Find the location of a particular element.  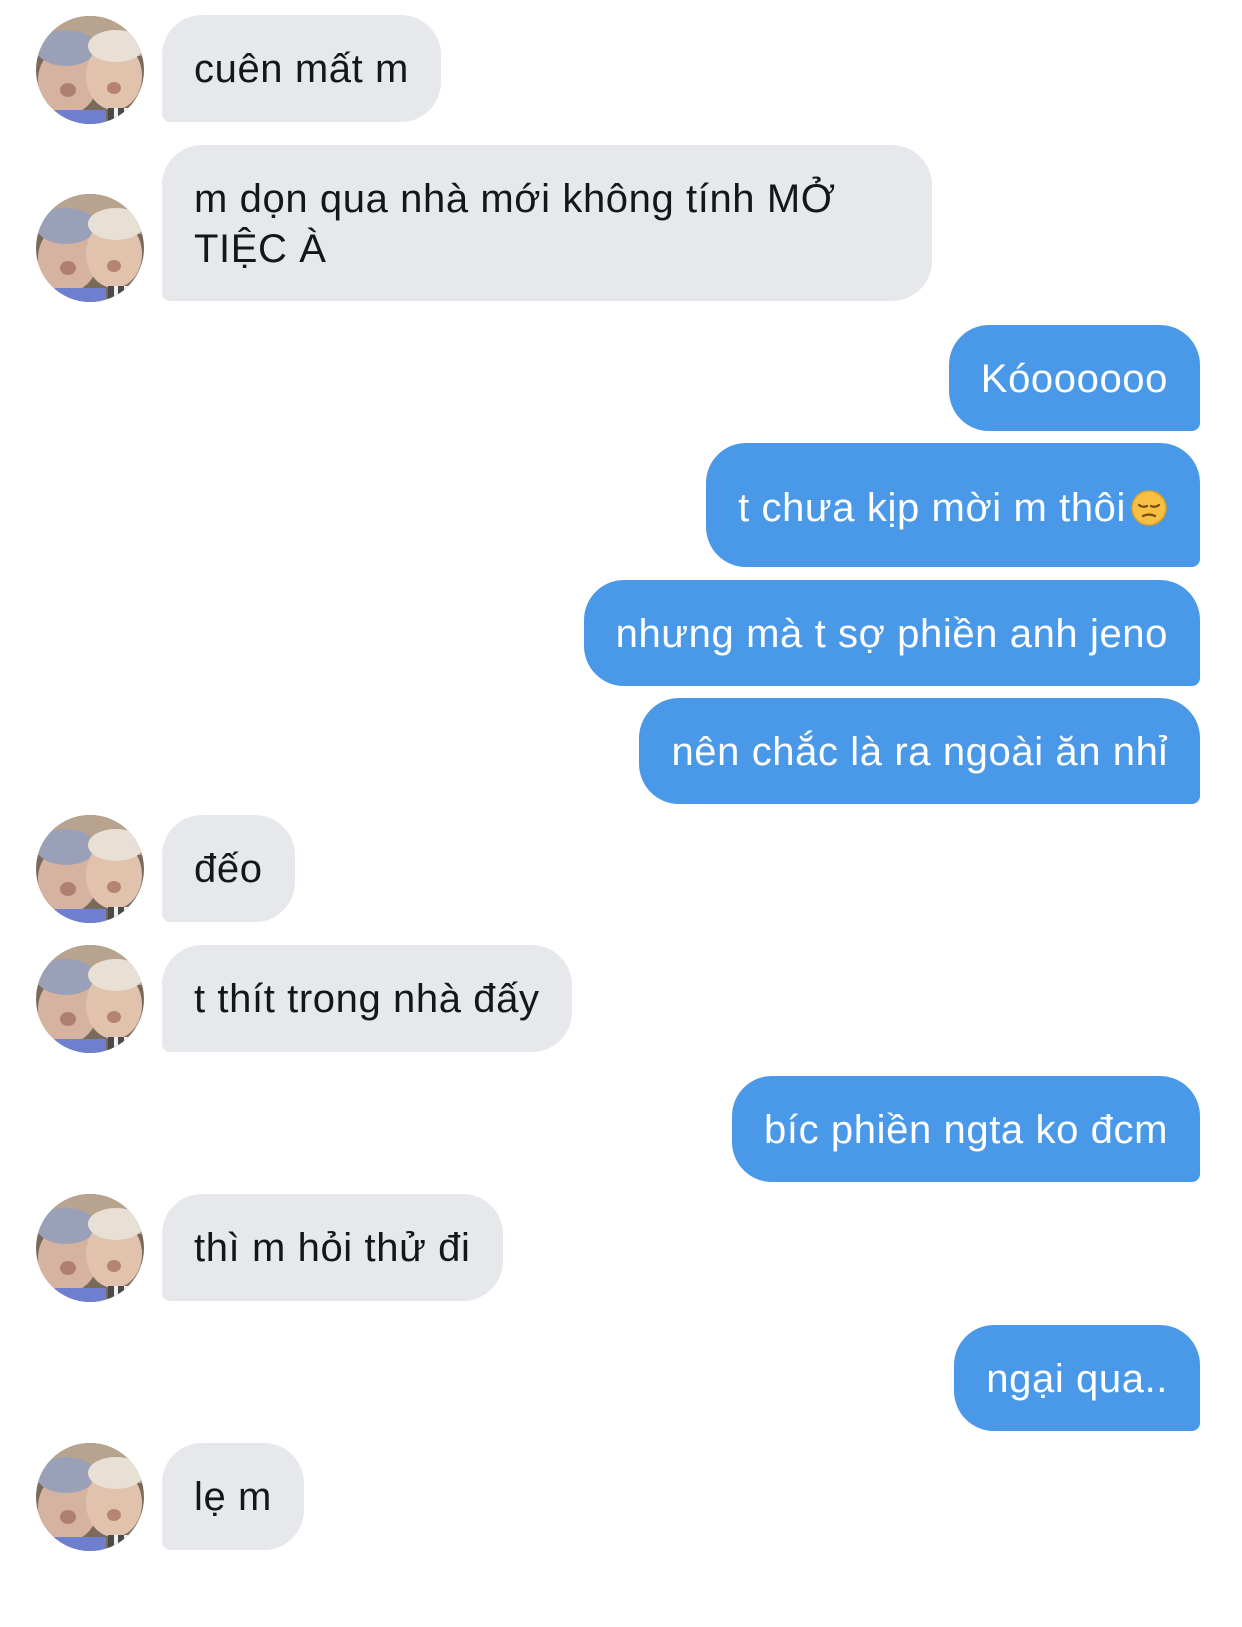

outgoing-message-bubble: ngại qua.. is located at coordinates (1077, 1378).